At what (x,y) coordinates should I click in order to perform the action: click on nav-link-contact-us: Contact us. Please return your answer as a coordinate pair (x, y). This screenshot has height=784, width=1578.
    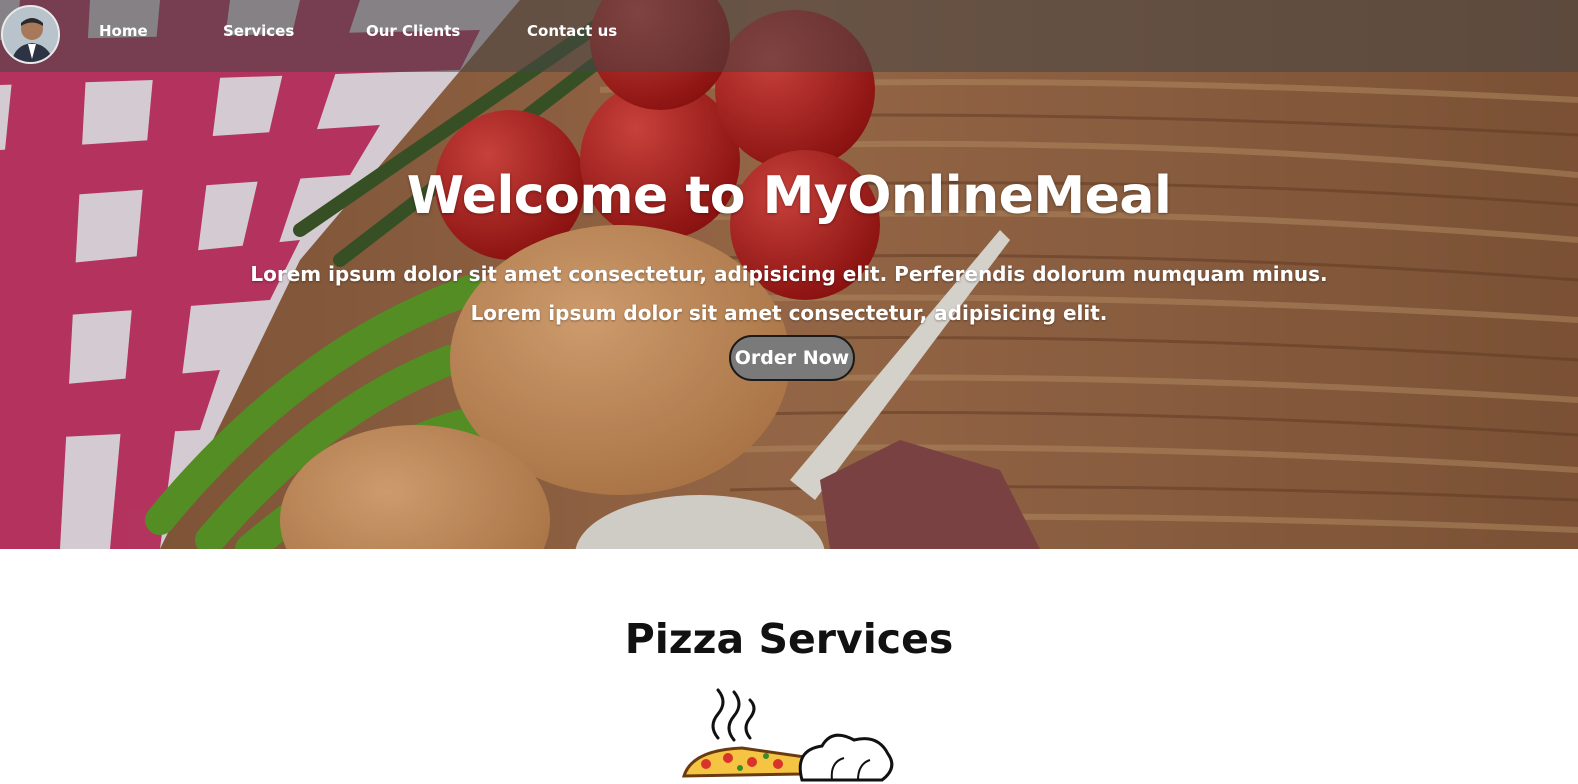
    Looking at the image, I should click on (572, 31).